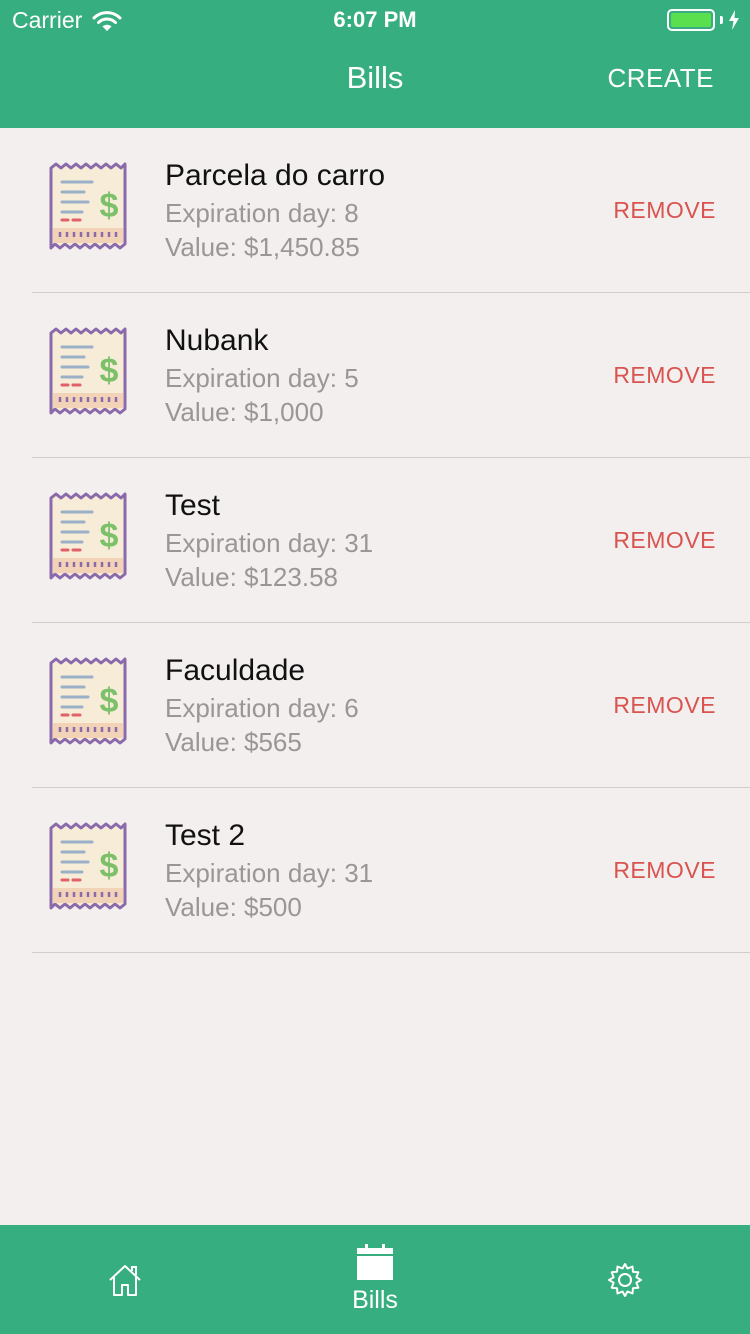  Describe the element at coordinates (262, 708) in the screenshot. I see `bill-expiration: Expiration day: 6` at that location.